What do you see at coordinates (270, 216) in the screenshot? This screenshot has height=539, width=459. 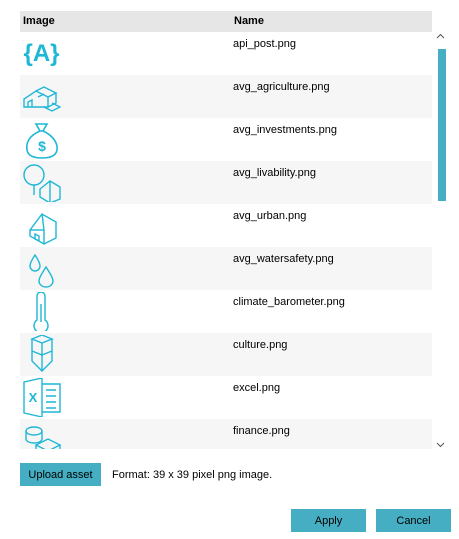 I see `file-name: avg_urban.png` at bounding box center [270, 216].